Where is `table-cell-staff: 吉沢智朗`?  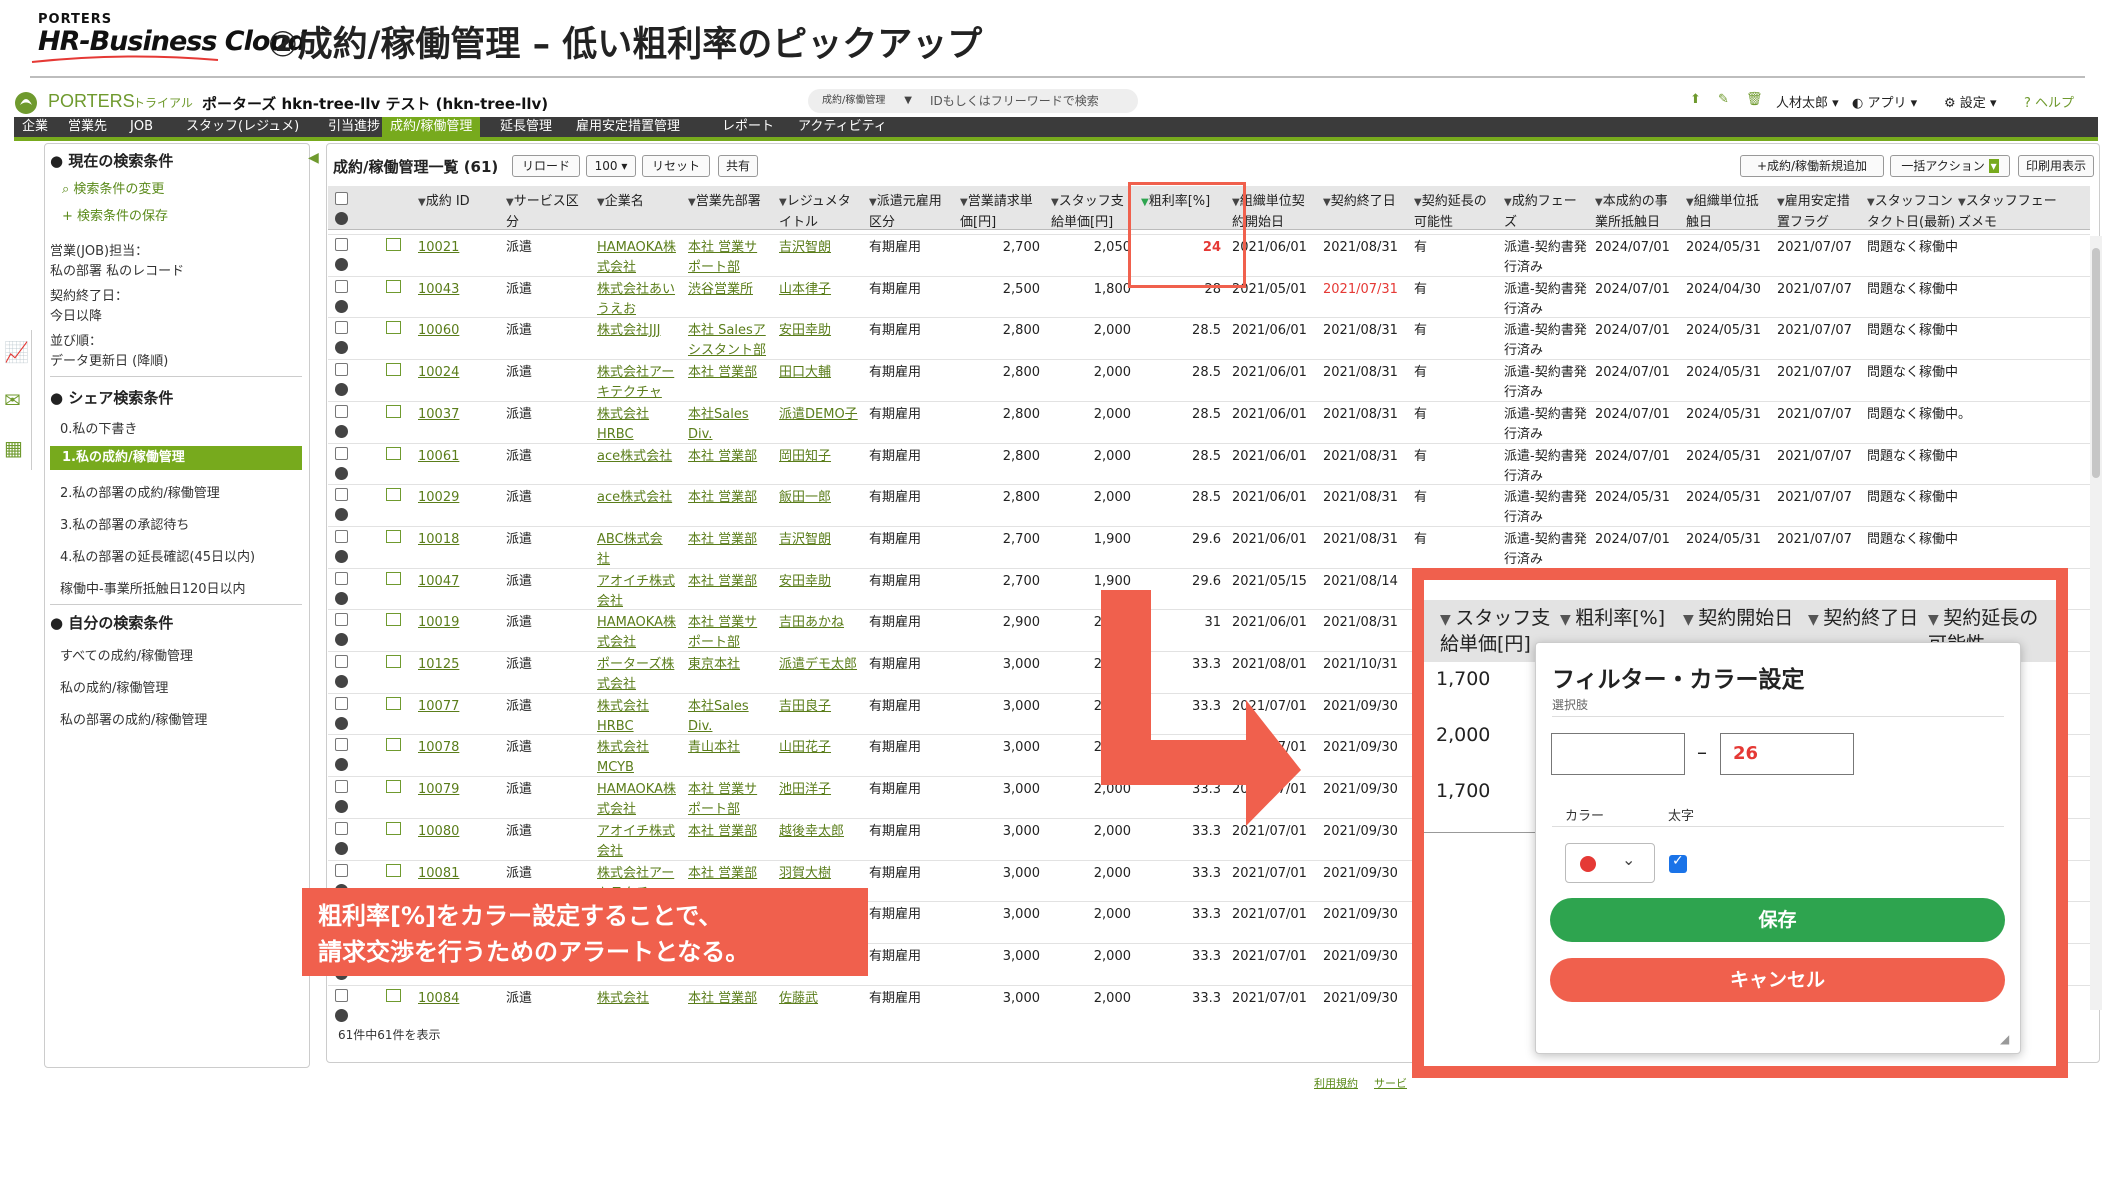 table-cell-staff: 吉沢智朗 is located at coordinates (823, 248).